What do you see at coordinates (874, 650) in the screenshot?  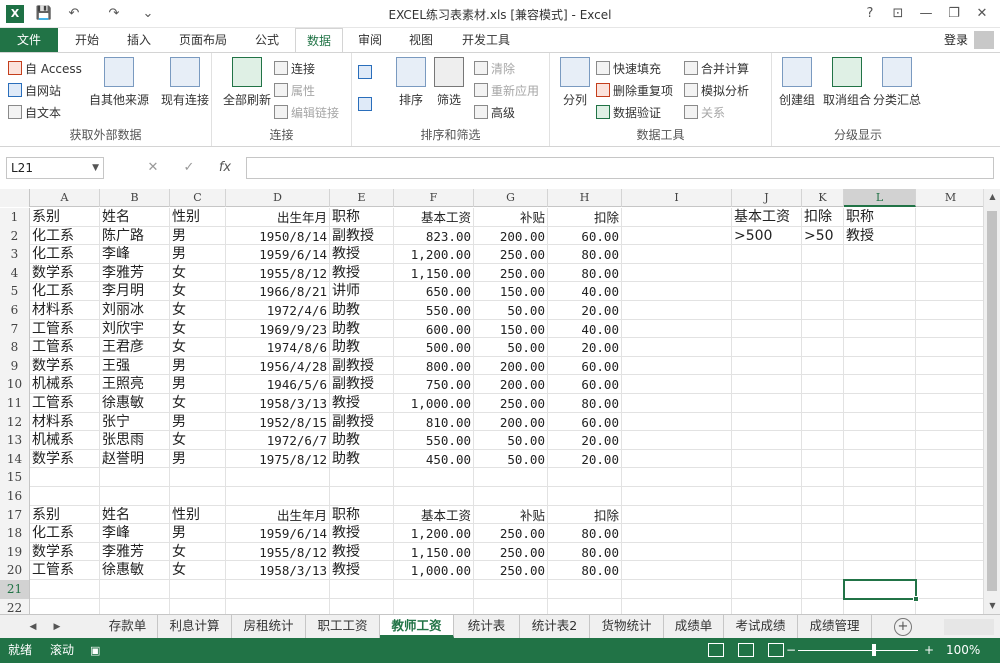 I see `zoom-slider-knob` at bounding box center [874, 650].